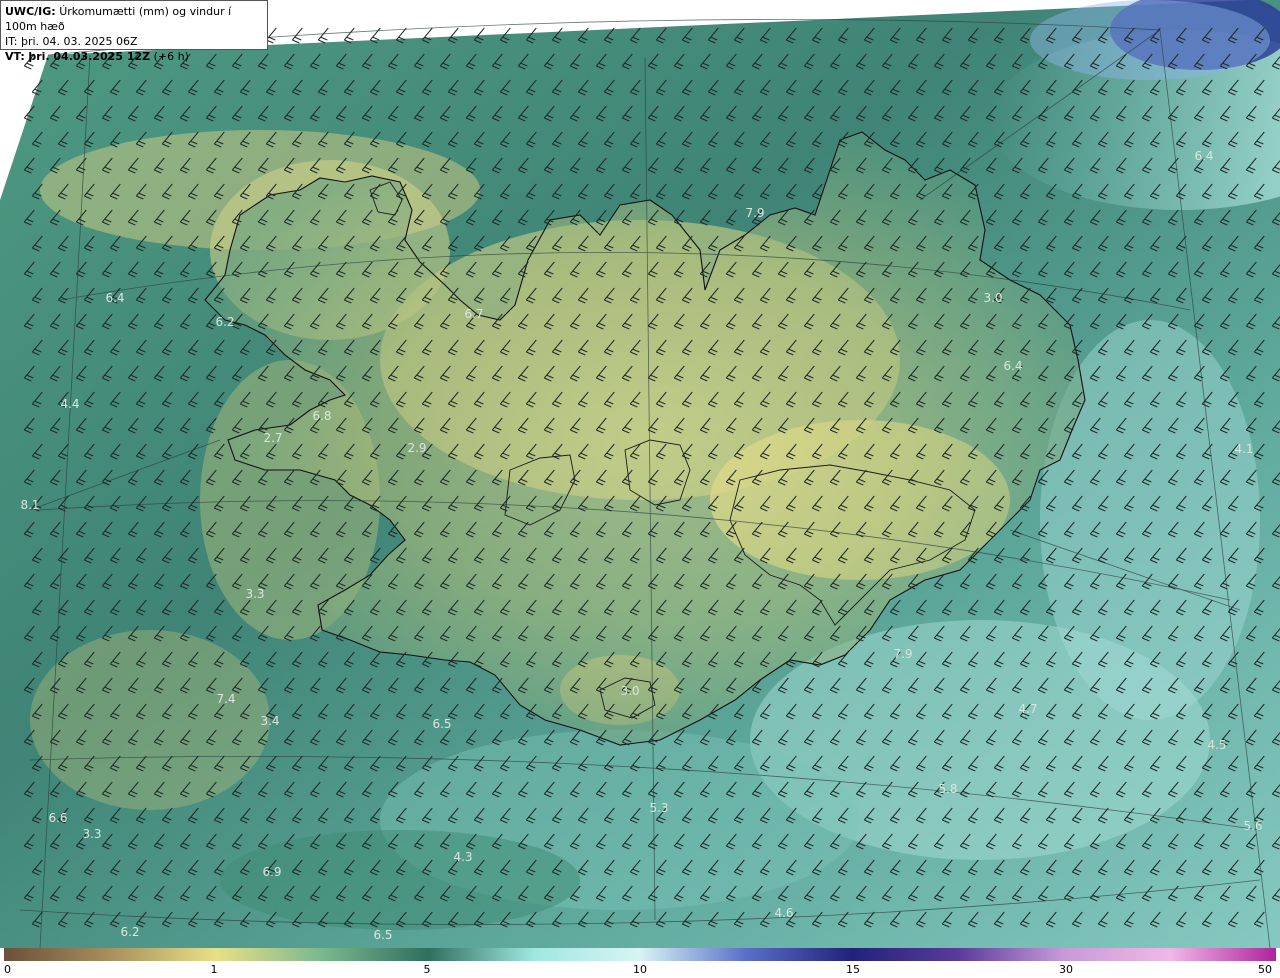 This screenshot has width=1280, height=978. What do you see at coordinates (416, 448) in the screenshot?
I see `precip-value-label: 2.9` at bounding box center [416, 448].